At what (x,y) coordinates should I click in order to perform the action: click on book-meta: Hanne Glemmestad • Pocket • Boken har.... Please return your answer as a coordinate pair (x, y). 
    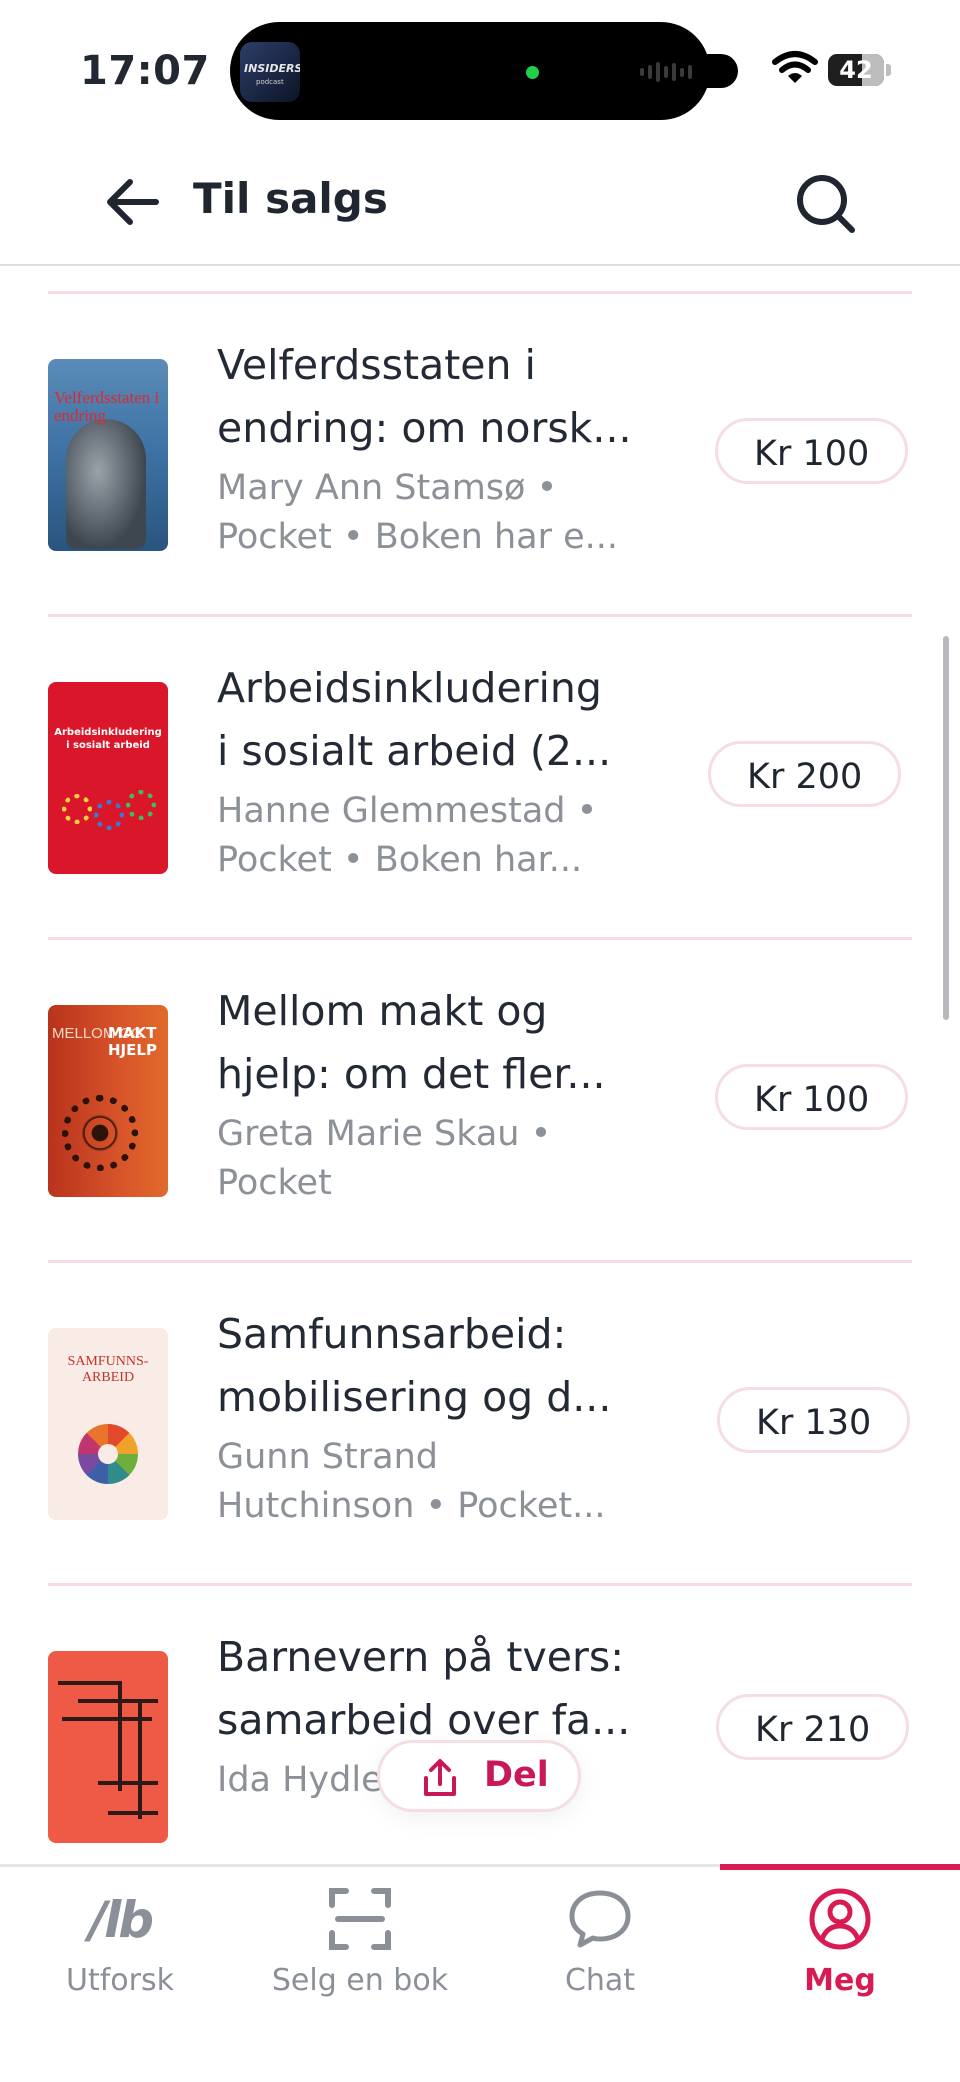
    Looking at the image, I should click on (442, 836).